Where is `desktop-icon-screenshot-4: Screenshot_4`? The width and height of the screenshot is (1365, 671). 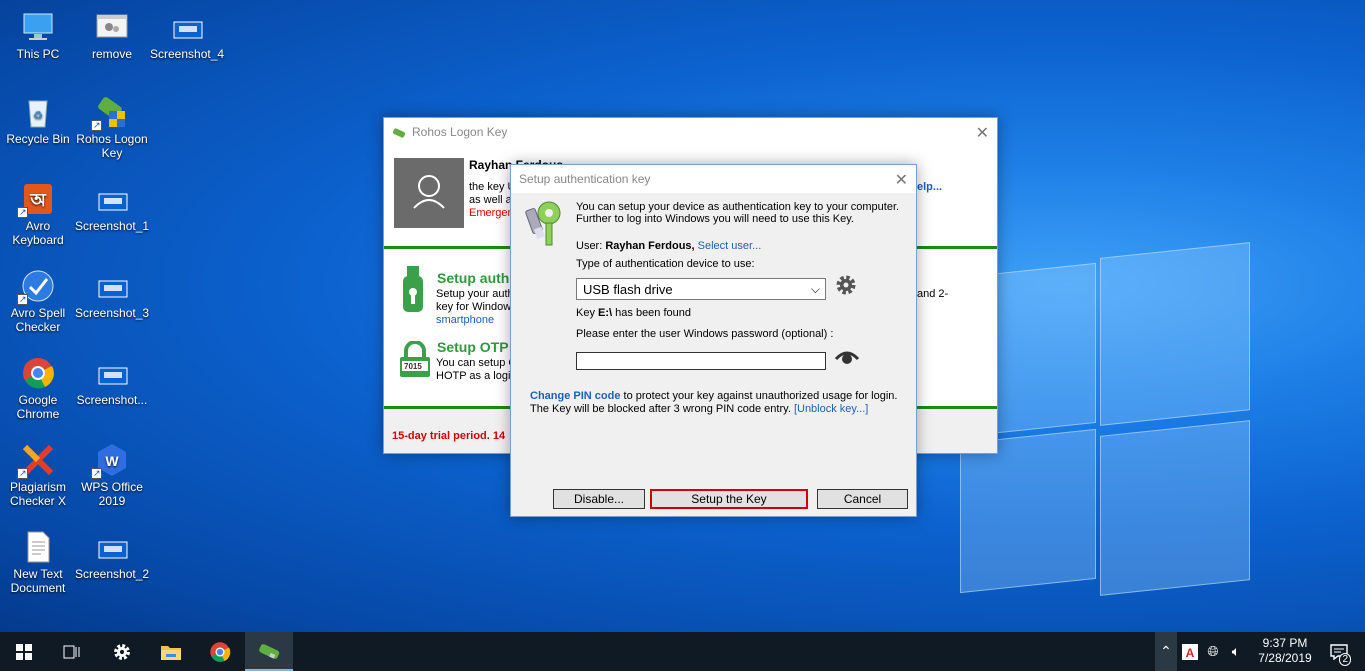
desktop-icon-screenshot-4: Screenshot_4 is located at coordinates (187, 35).